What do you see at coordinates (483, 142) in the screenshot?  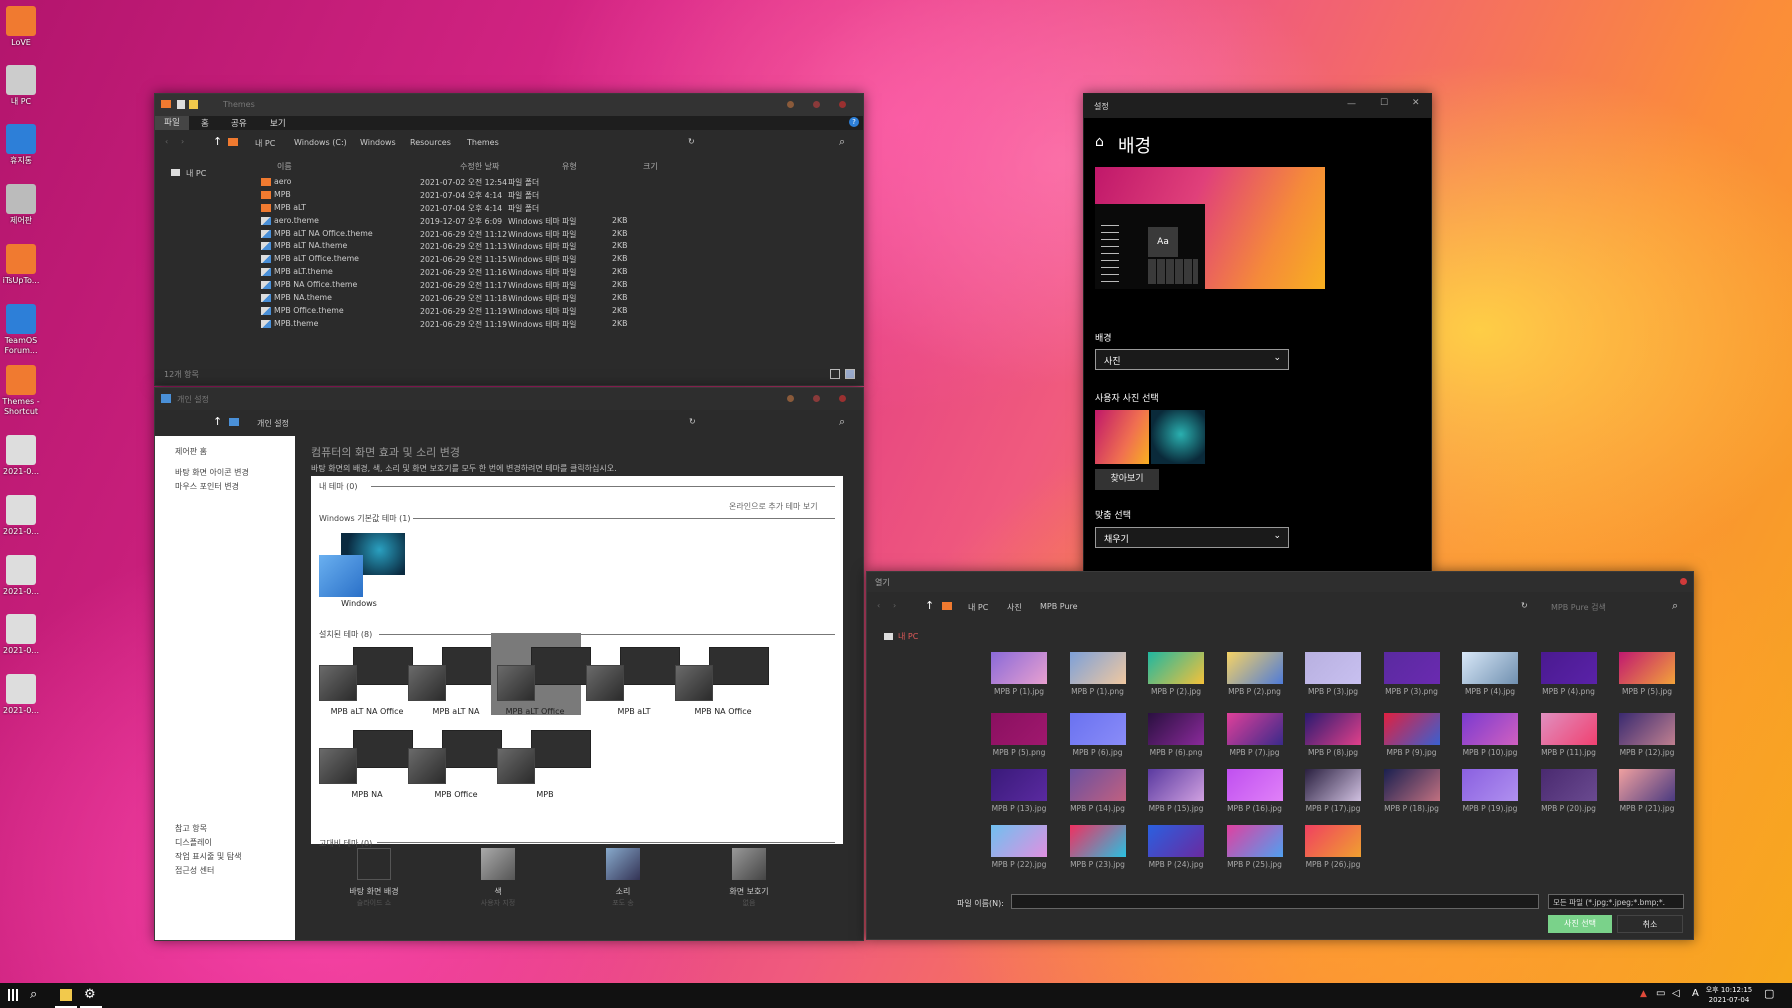 I see `breadcrumb-themes: Themes` at bounding box center [483, 142].